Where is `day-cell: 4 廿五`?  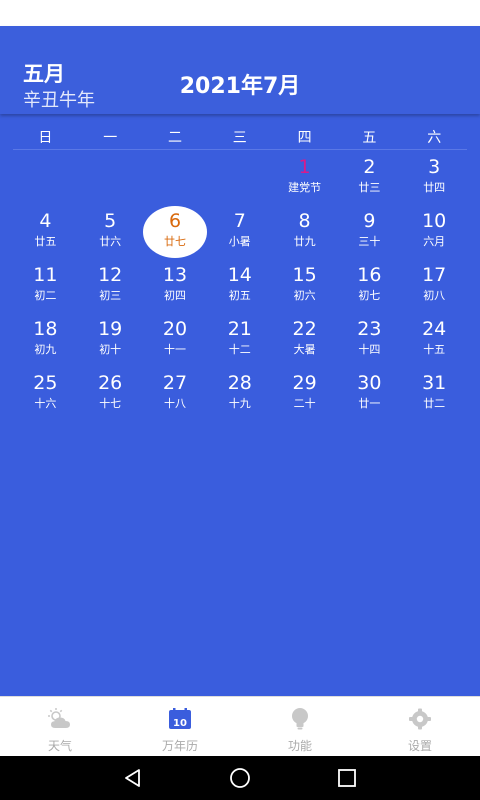 day-cell: 4 廿五 is located at coordinates (45, 231).